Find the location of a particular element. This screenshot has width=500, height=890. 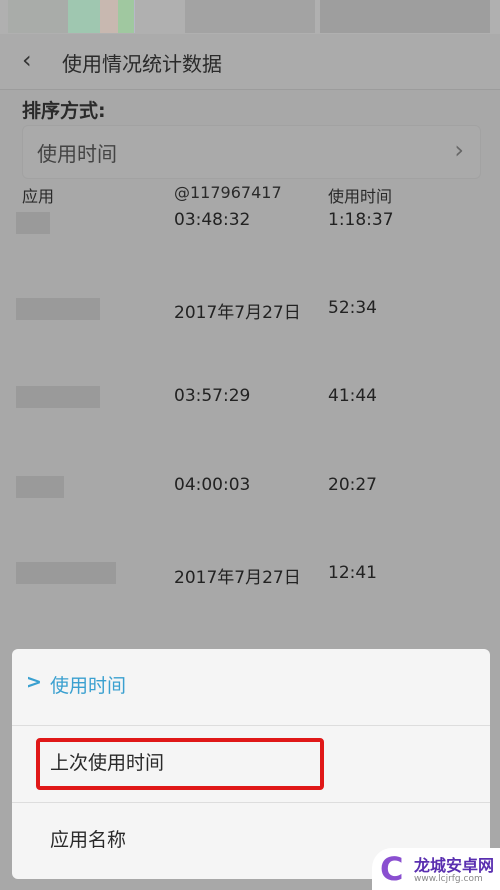

option-label: 使用时间 is located at coordinates (88, 686).